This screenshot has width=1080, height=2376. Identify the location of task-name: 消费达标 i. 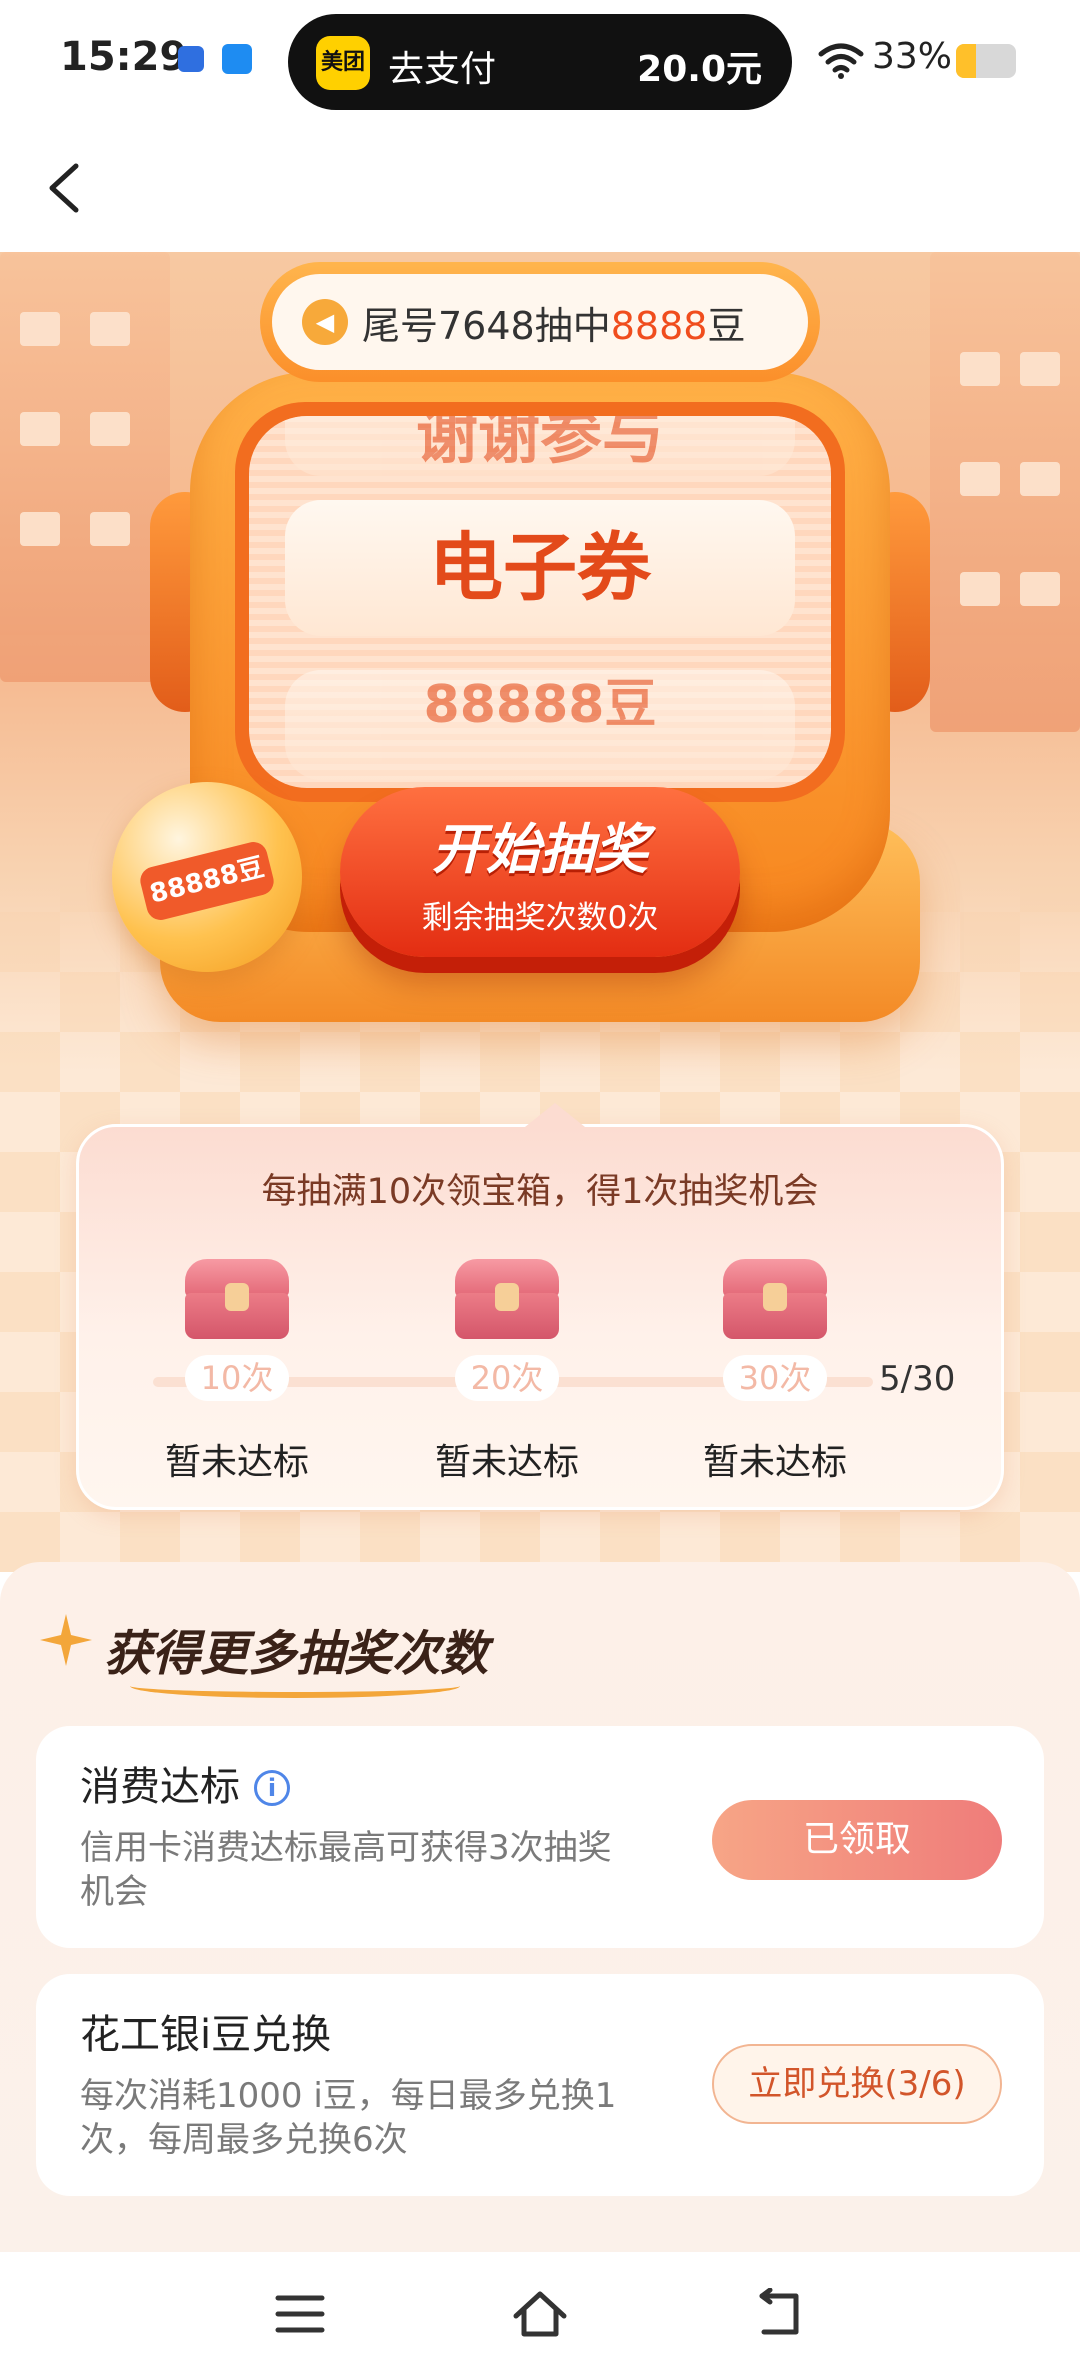
(185, 1783).